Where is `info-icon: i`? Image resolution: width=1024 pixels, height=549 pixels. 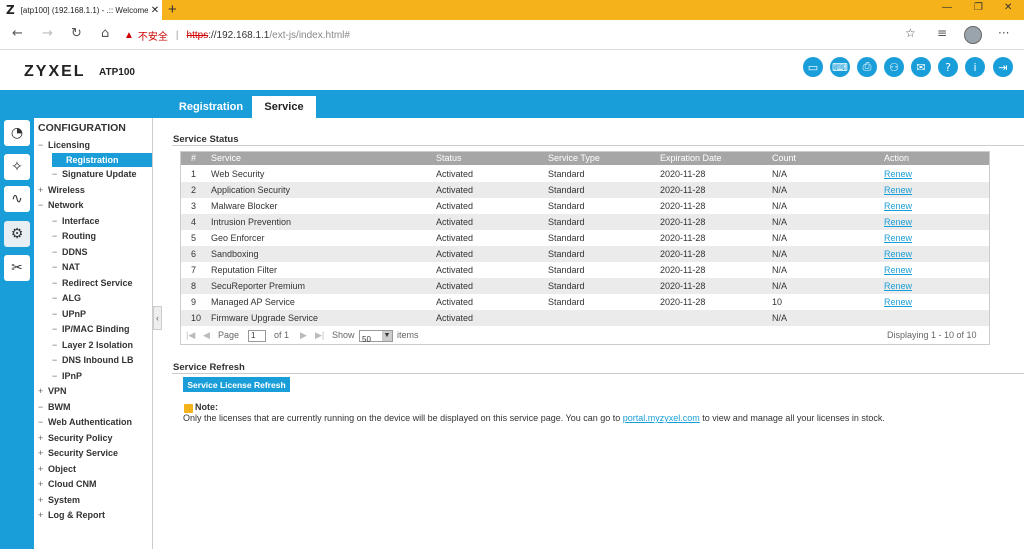
info-icon: i is located at coordinates (975, 67).